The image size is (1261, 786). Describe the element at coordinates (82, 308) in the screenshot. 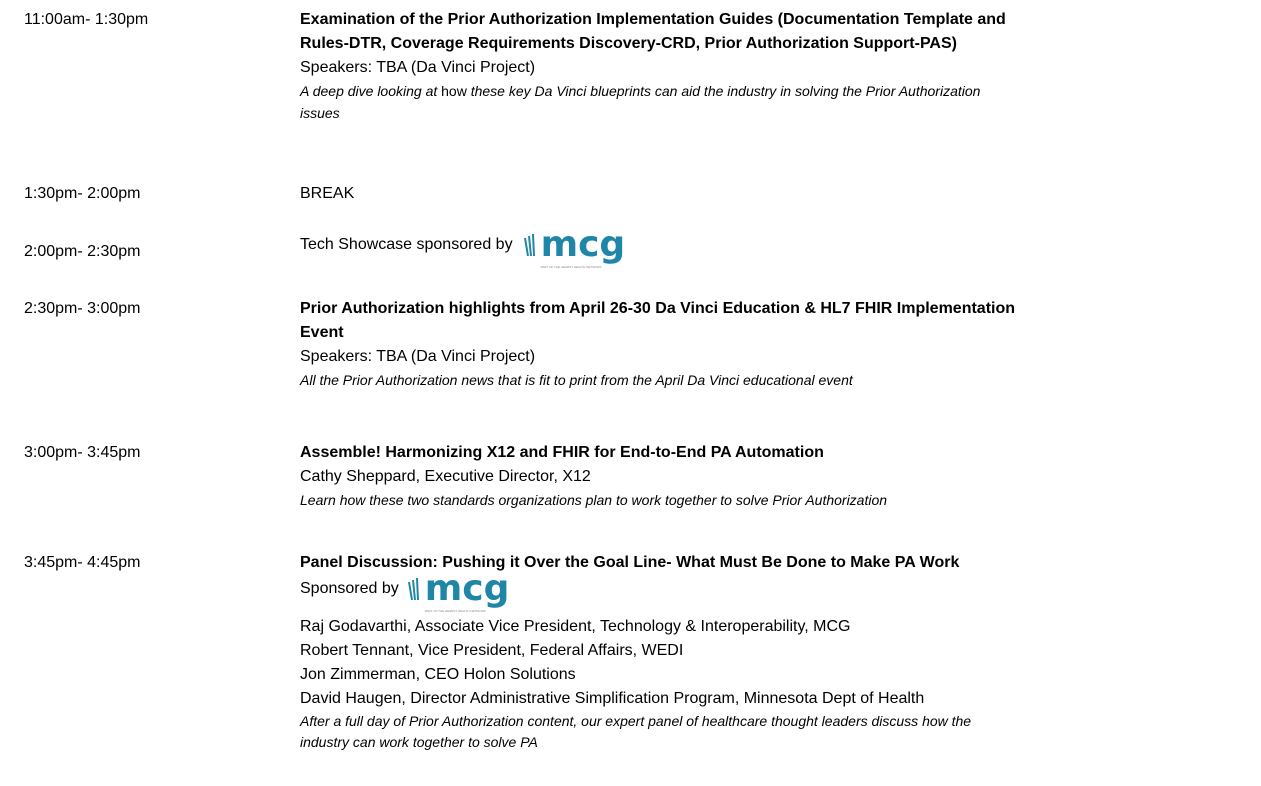

I see `session-time: 2:30pm- 3:00pm` at that location.